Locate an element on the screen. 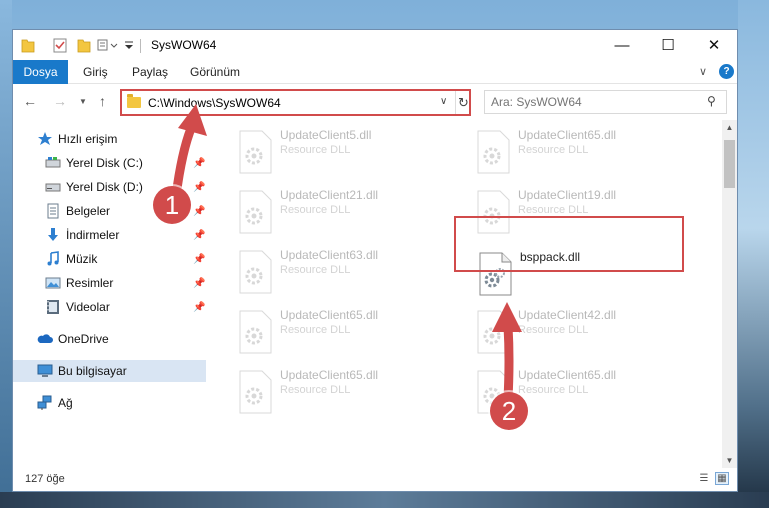 The width and height of the screenshot is (769, 508). details-view-icon: ☰ is located at coordinates (704, 478).